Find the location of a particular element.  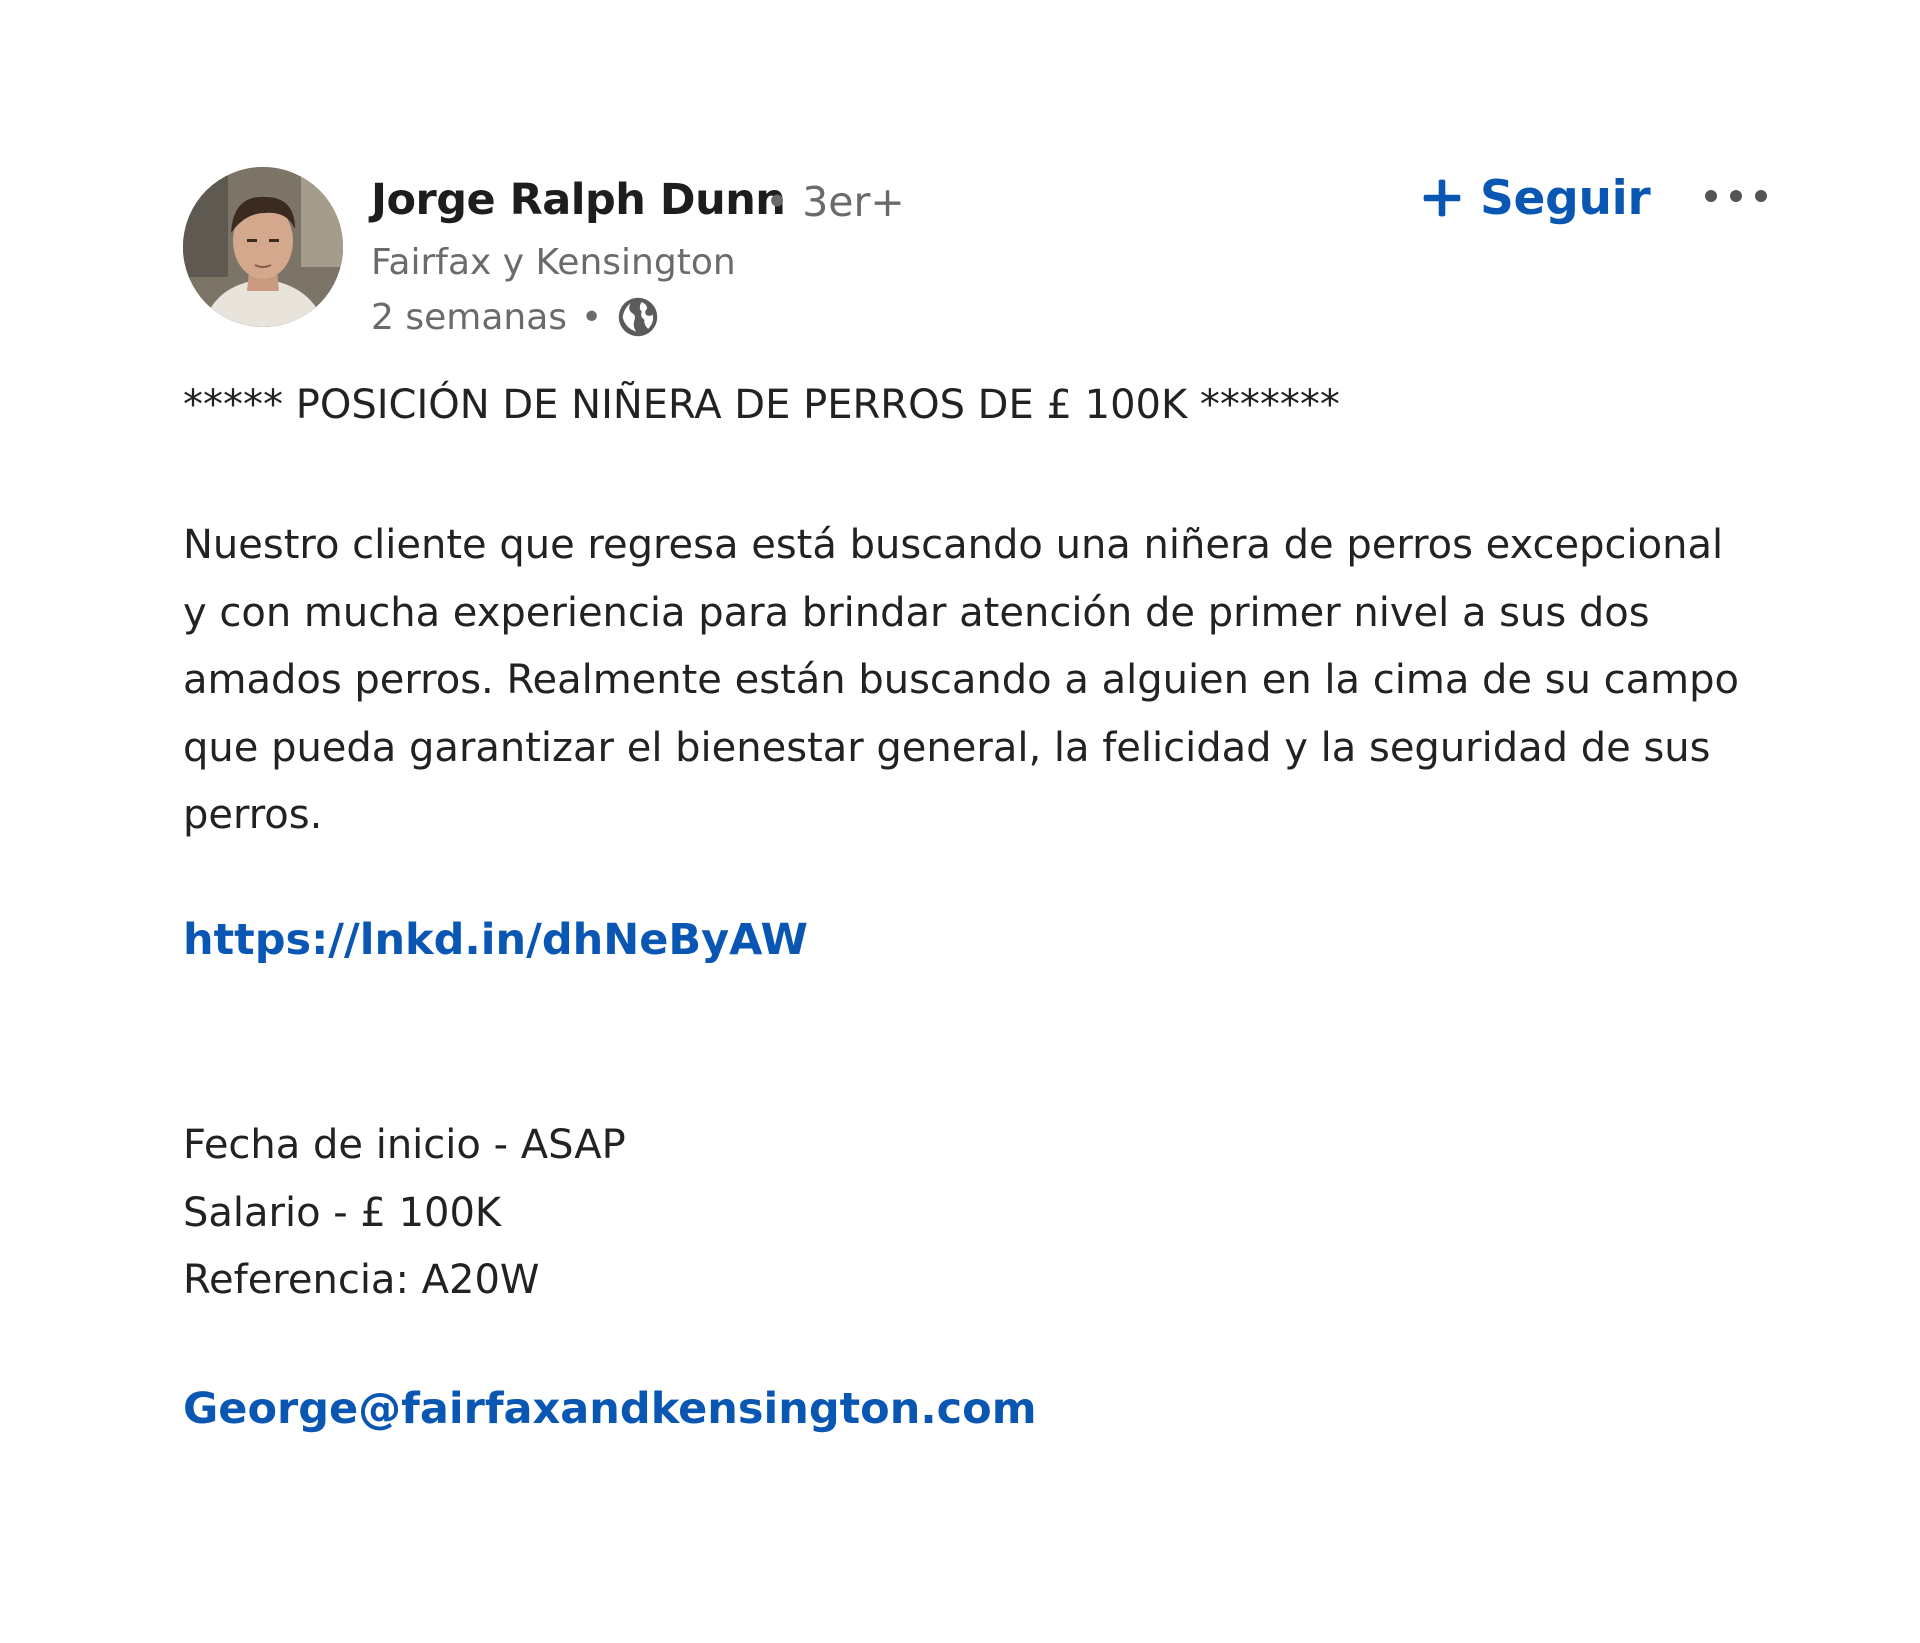

post-meta: 2 semanas • is located at coordinates (515, 317).